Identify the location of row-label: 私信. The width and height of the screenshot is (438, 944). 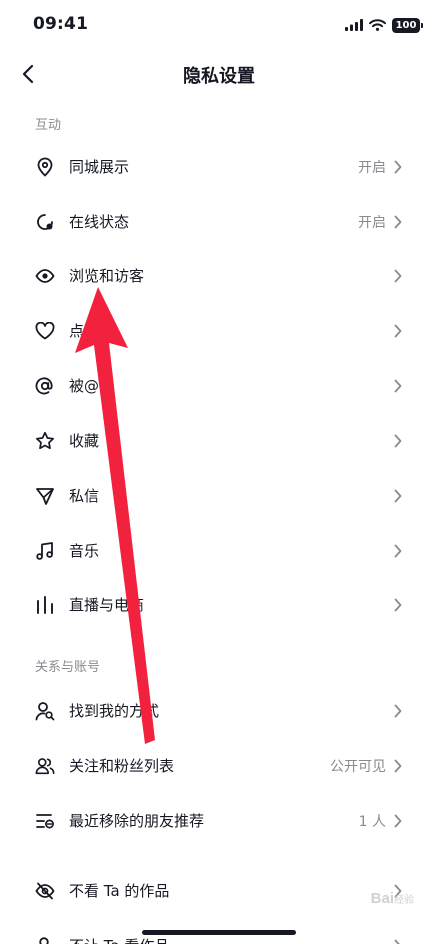
(84, 496).